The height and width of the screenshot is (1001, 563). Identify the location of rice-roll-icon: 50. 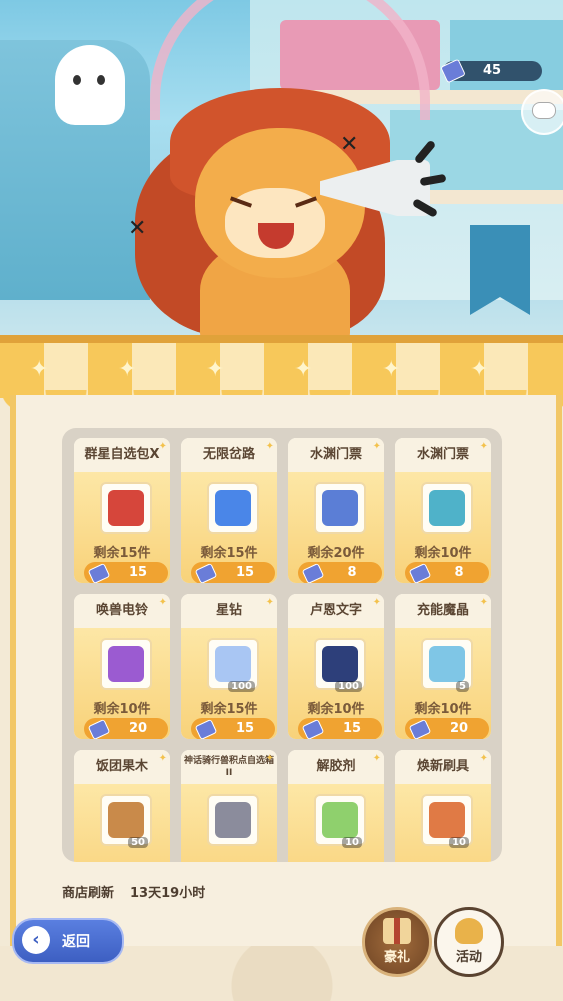
(126, 821).